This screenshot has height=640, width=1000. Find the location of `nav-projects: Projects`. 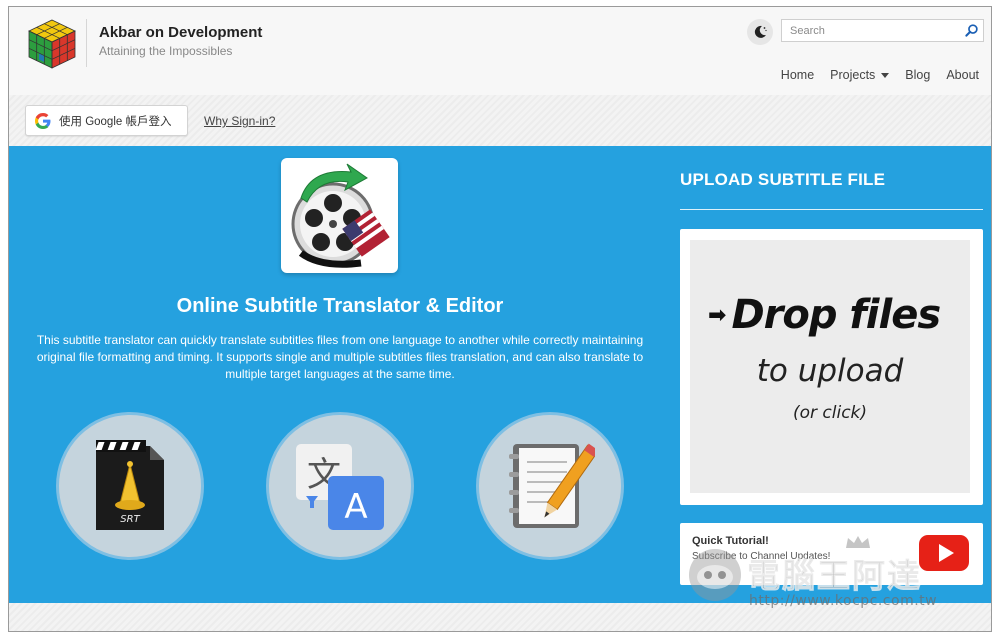

nav-projects: Projects is located at coordinates (860, 75).